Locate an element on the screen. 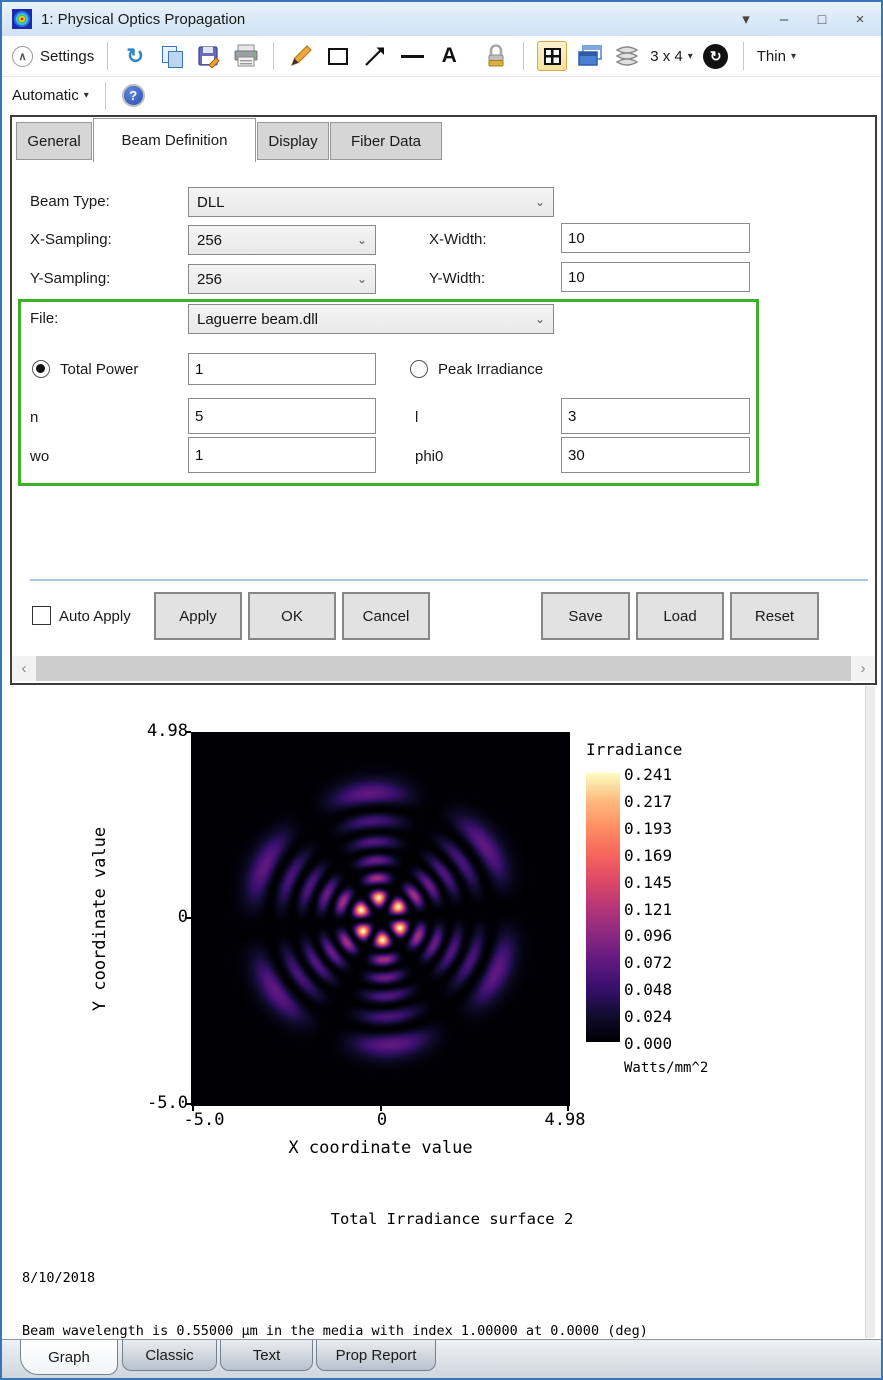 This screenshot has height=1380, width=883. auto-apply-checkbox is located at coordinates (41, 615).